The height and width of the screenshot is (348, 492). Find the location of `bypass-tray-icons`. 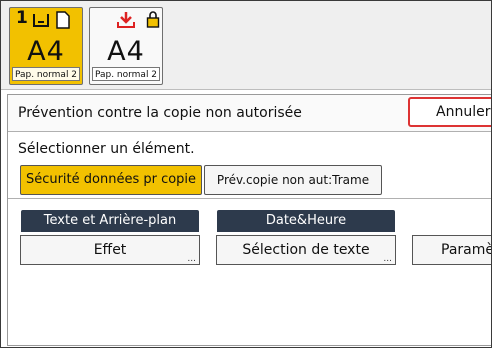

bypass-tray-icons is located at coordinates (127, 21).